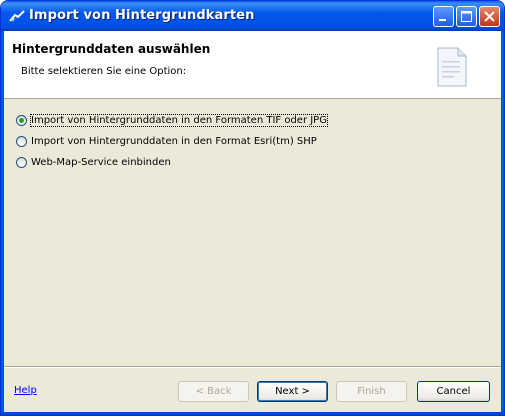 The image size is (505, 416). I want to click on option-wms: Web-Map-Service einbinden, so click(93, 162).